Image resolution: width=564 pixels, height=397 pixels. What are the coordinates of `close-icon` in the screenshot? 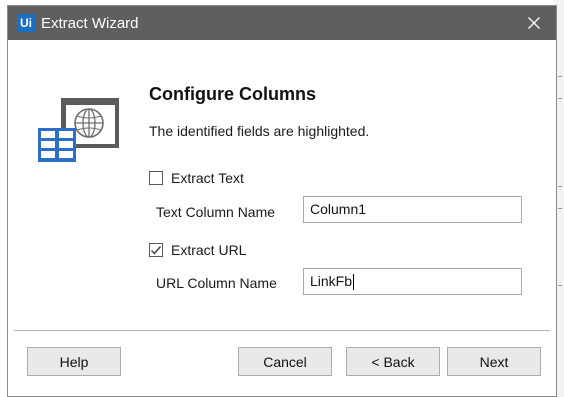 It's located at (534, 23).